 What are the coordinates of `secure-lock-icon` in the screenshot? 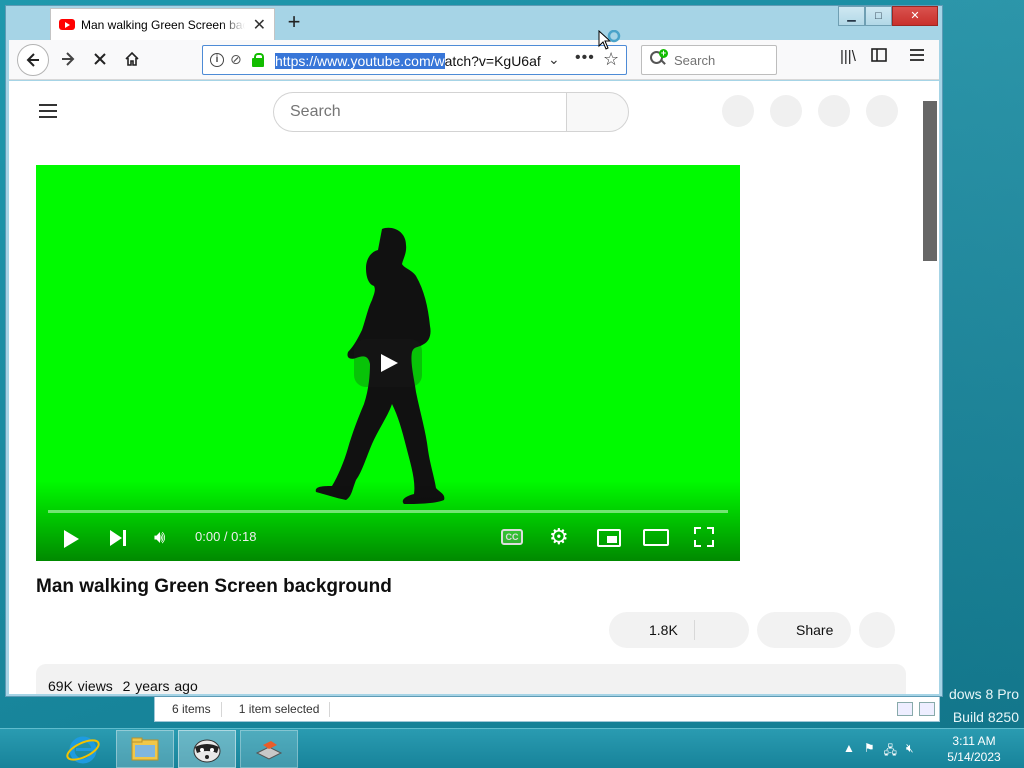 It's located at (258, 60).